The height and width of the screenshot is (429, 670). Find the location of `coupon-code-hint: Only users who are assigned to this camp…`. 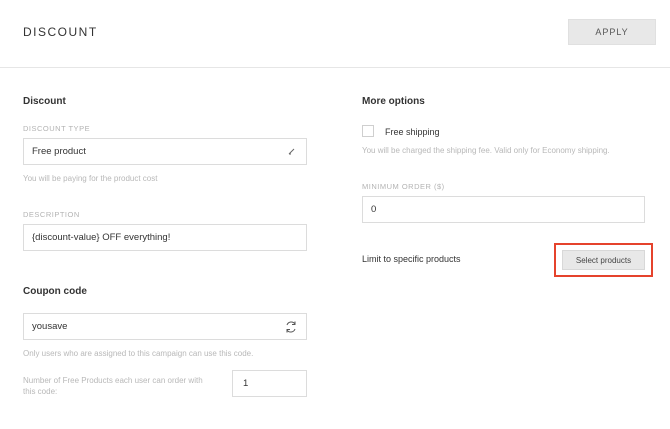

coupon-code-hint: Only users who are assigned to this camp… is located at coordinates (138, 353).